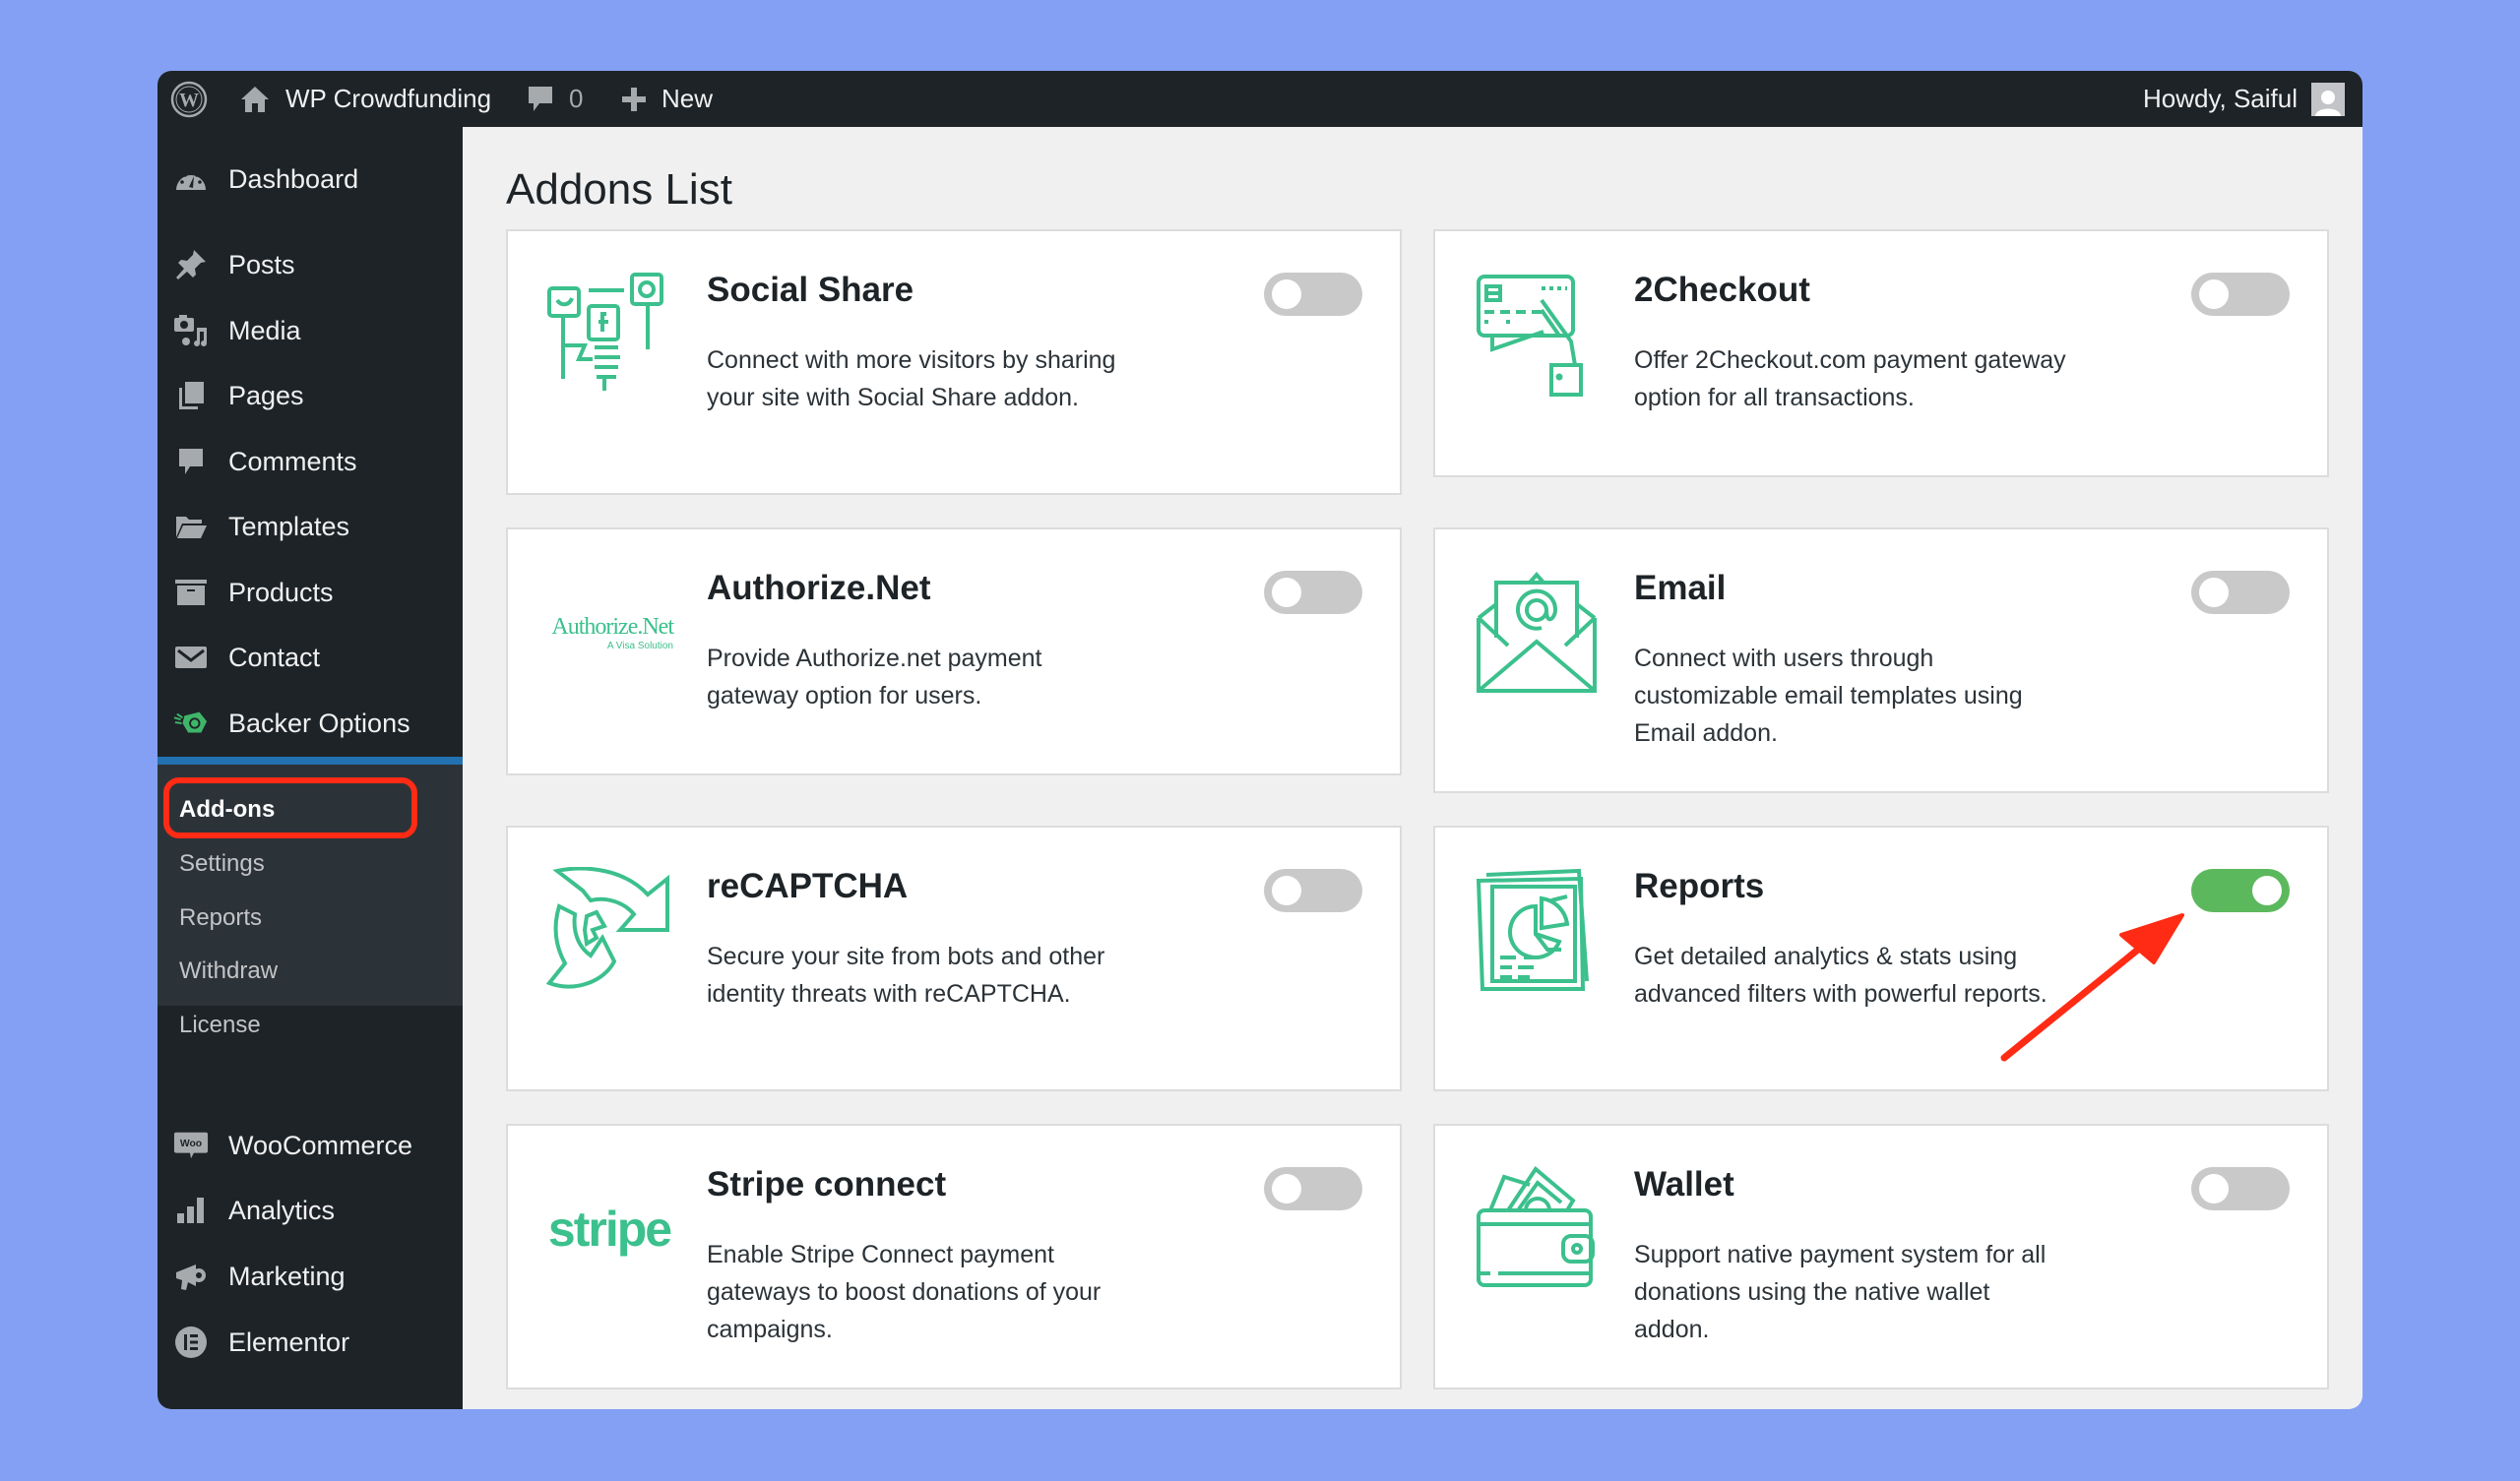 This screenshot has height=1481, width=2520. I want to click on new-content-link: New, so click(666, 99).